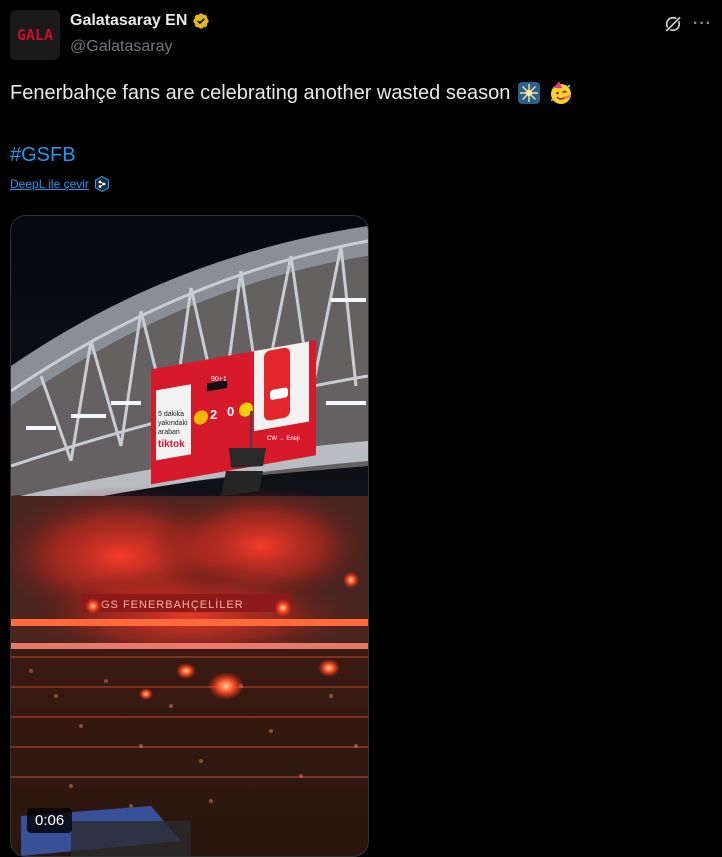 This screenshot has height=857, width=722. I want to click on scoreboard-promo-1: 5 dakika, so click(171, 414).